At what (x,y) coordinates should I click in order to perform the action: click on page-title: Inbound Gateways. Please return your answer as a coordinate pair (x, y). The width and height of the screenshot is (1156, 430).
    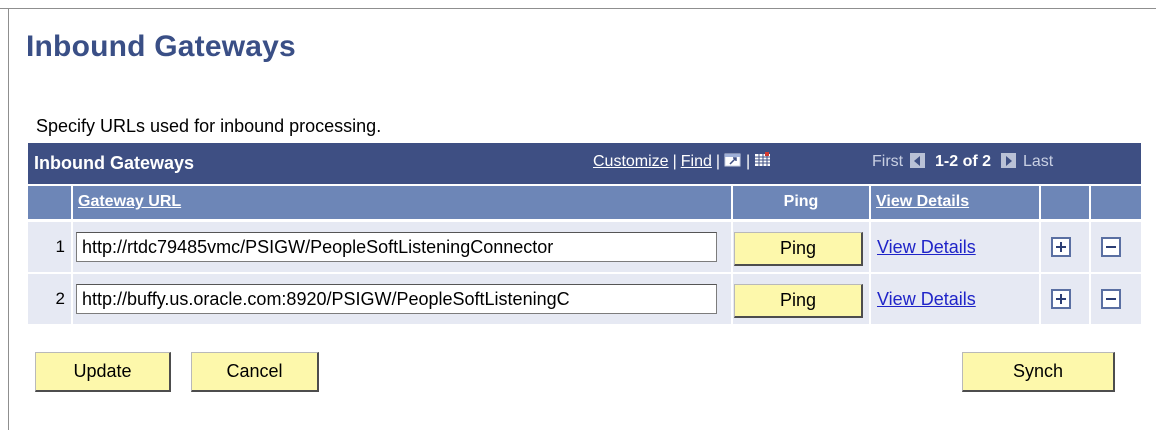
    Looking at the image, I should click on (161, 46).